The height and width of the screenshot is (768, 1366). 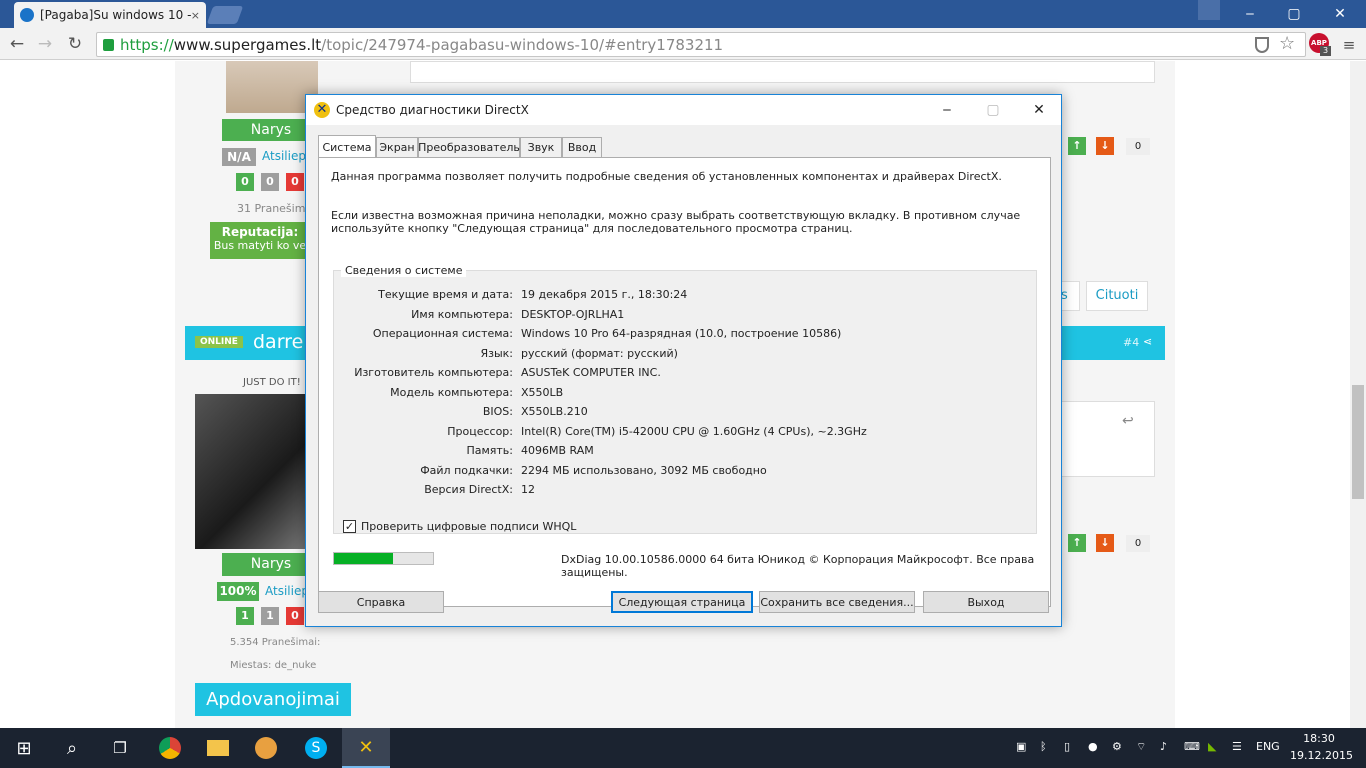 I want to click on feedback-link: Atsiliepi, so click(x=285, y=156).